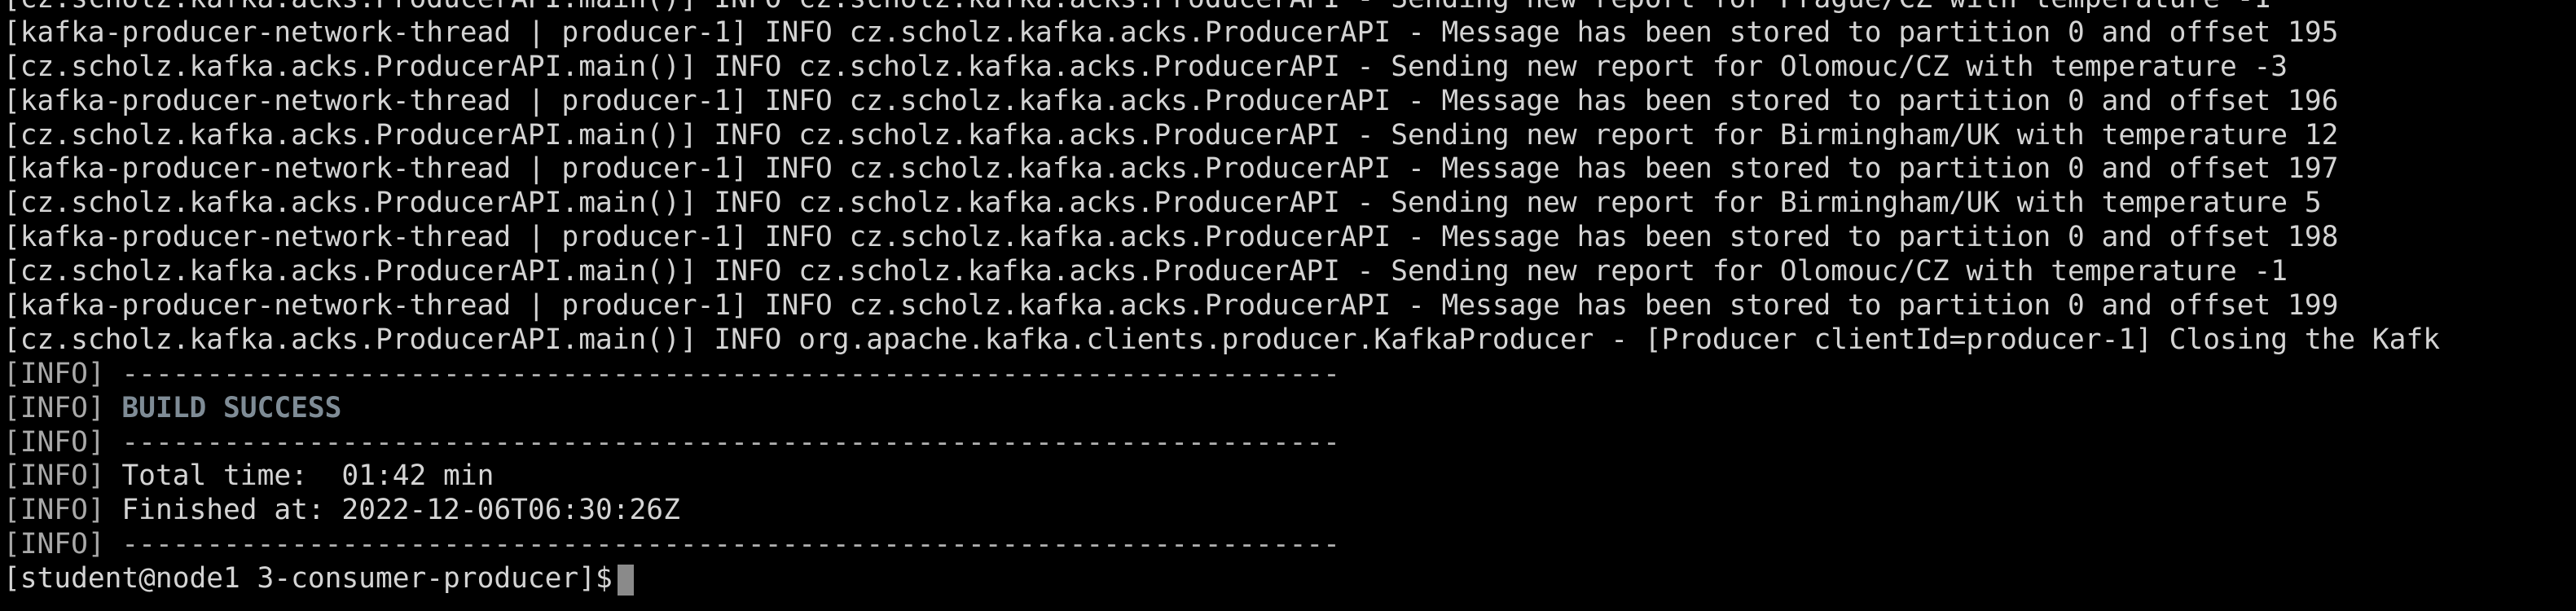 This screenshot has width=2576, height=611. I want to click on text-cursor, so click(625, 580).